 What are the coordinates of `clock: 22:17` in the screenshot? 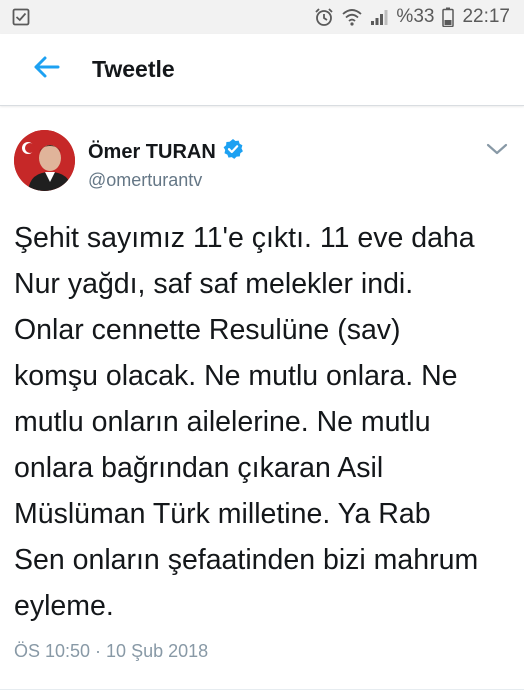 It's located at (486, 16).